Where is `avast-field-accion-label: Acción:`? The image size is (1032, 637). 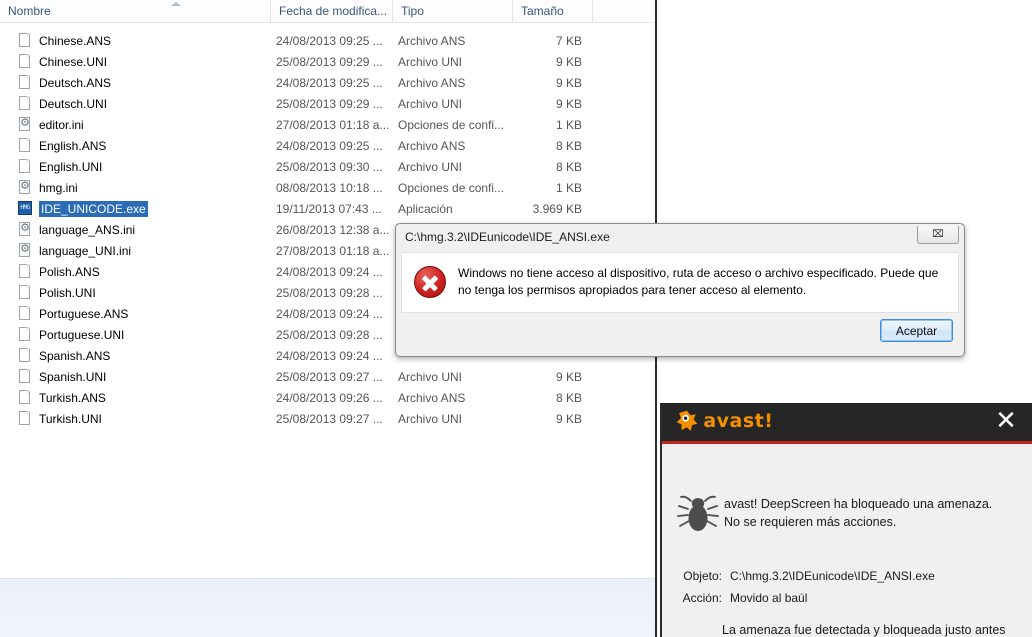 avast-field-accion-label: Acción: is located at coordinates (702, 598).